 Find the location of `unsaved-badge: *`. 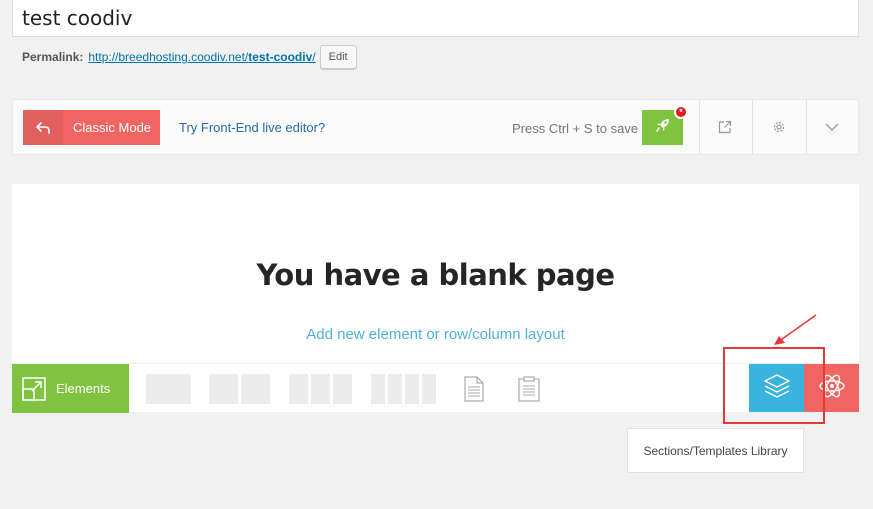

unsaved-badge: * is located at coordinates (681, 112).